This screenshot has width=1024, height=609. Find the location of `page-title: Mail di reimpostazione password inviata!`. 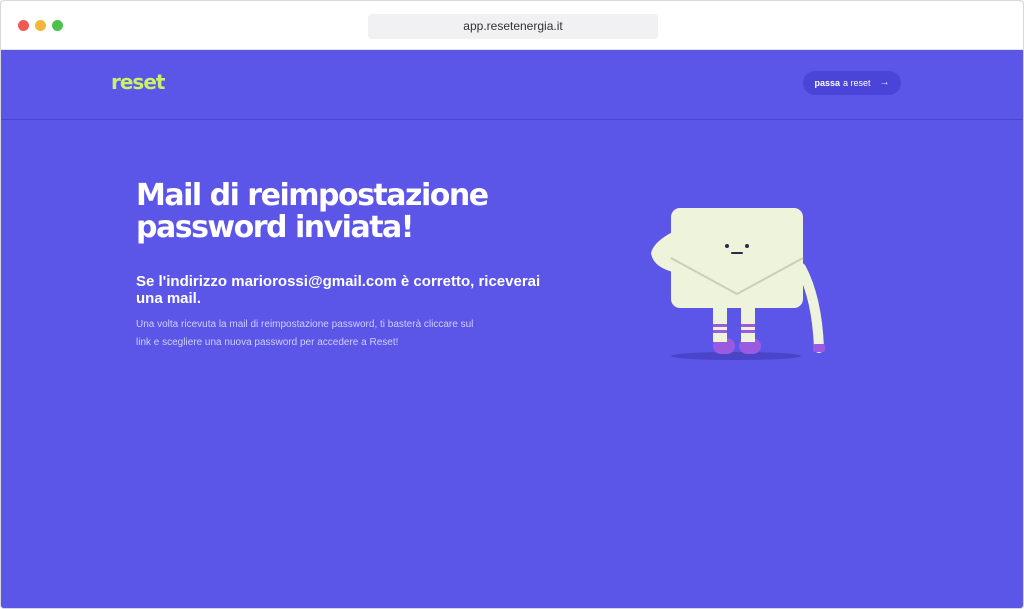

page-title: Mail di reimpostazione password inviata! is located at coordinates (346, 212).